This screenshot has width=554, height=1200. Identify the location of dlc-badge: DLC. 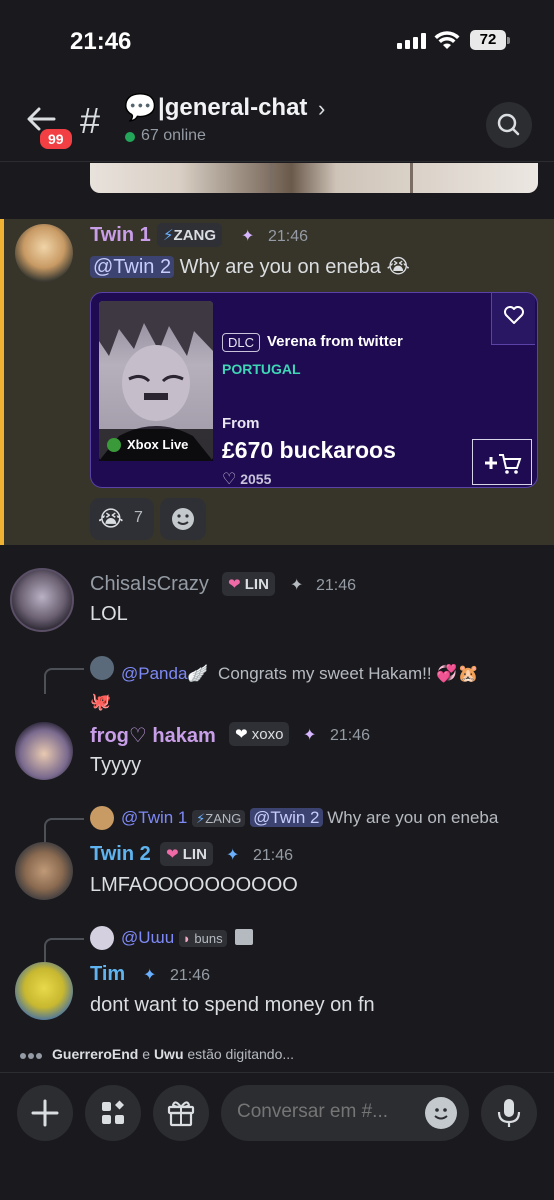
(241, 342).